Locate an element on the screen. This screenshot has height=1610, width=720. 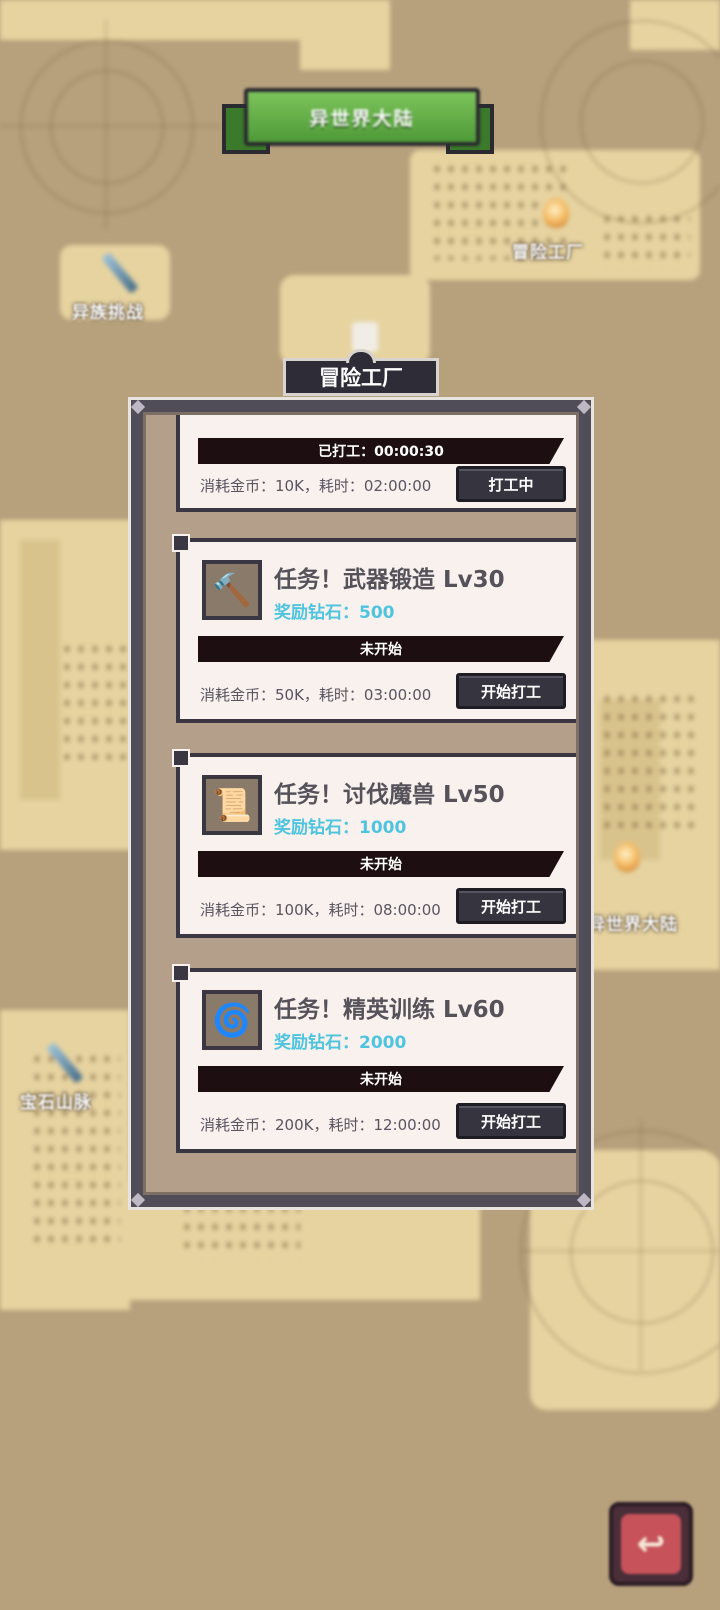
panel-title: 冒险工厂 is located at coordinates (361, 372).